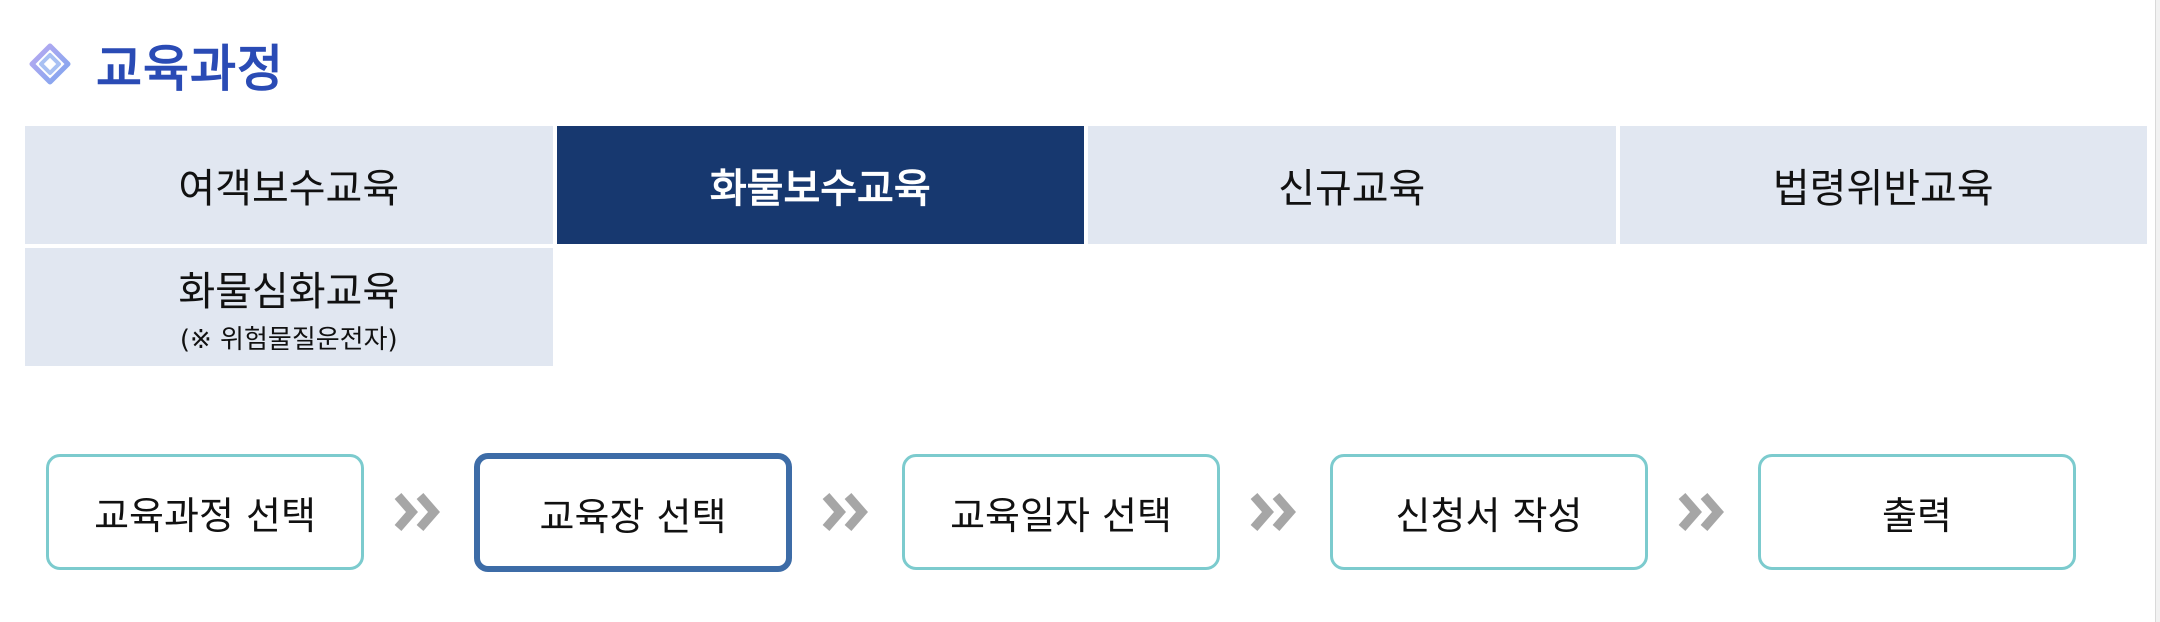  I want to click on step-label: 신청서 작성, so click(1489, 515).